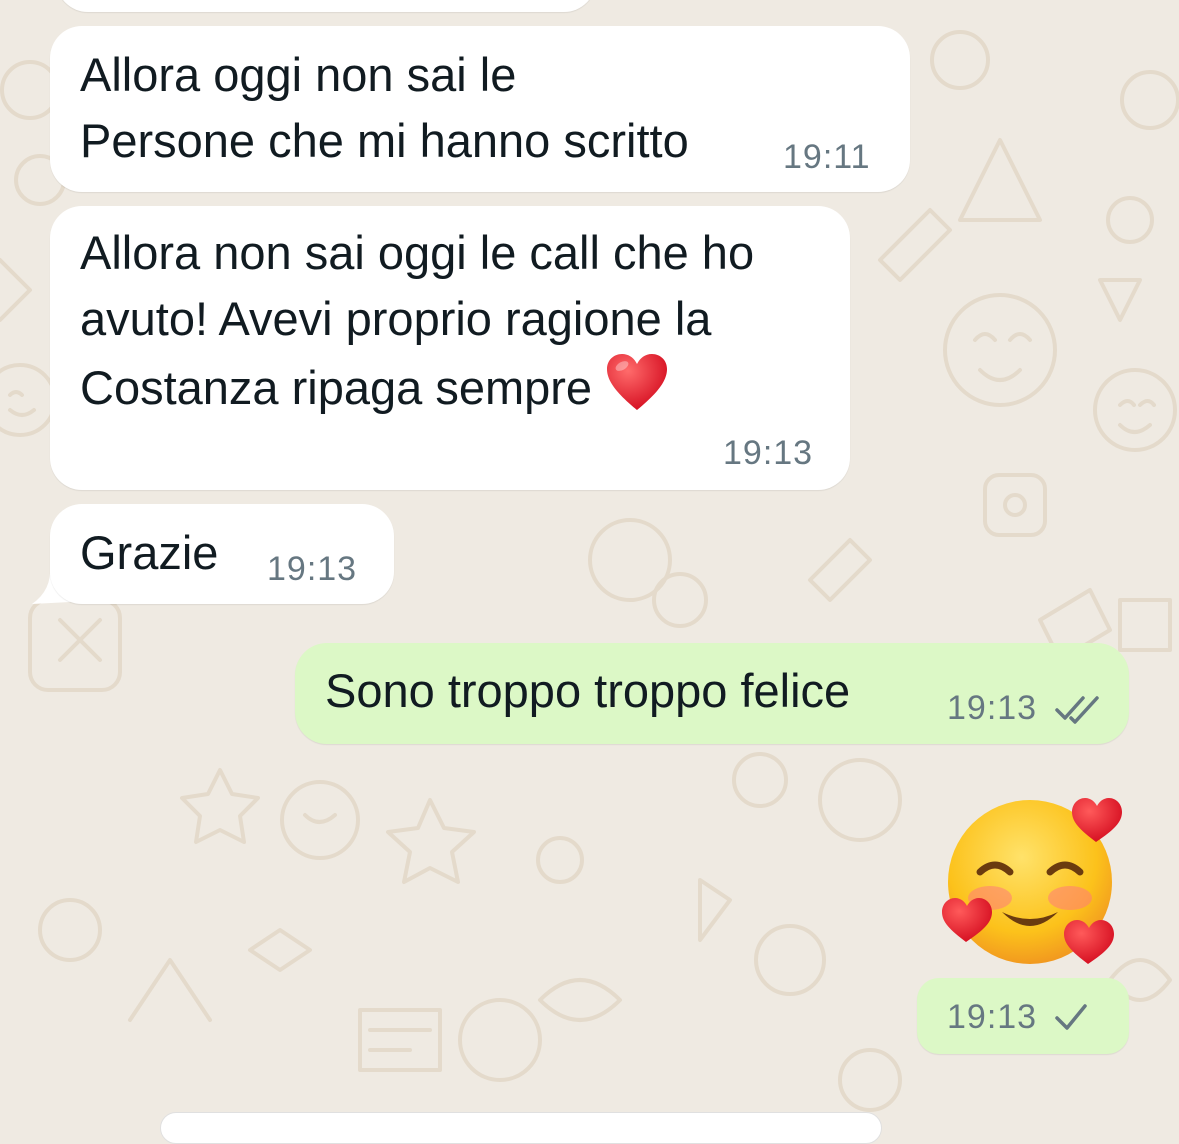  Describe the element at coordinates (326, 6) in the screenshot. I see `previous-message-bubble` at that location.